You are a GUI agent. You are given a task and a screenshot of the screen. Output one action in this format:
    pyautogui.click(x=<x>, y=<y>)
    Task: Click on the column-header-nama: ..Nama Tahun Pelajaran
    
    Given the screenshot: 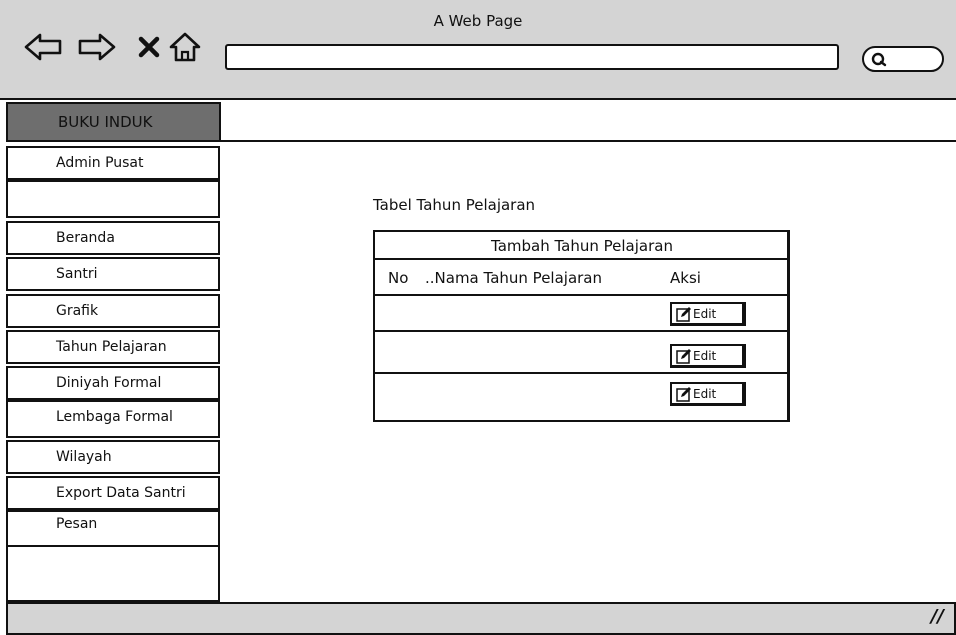 What is the action you would take?
    pyautogui.click(x=514, y=278)
    